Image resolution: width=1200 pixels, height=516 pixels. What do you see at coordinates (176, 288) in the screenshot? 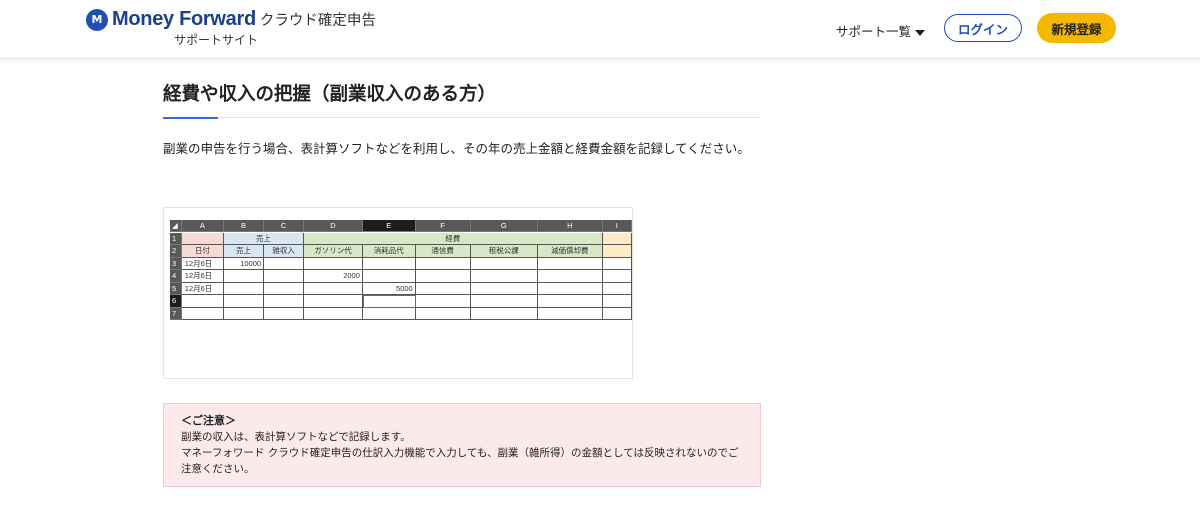
I see `row-number: 5` at bounding box center [176, 288].